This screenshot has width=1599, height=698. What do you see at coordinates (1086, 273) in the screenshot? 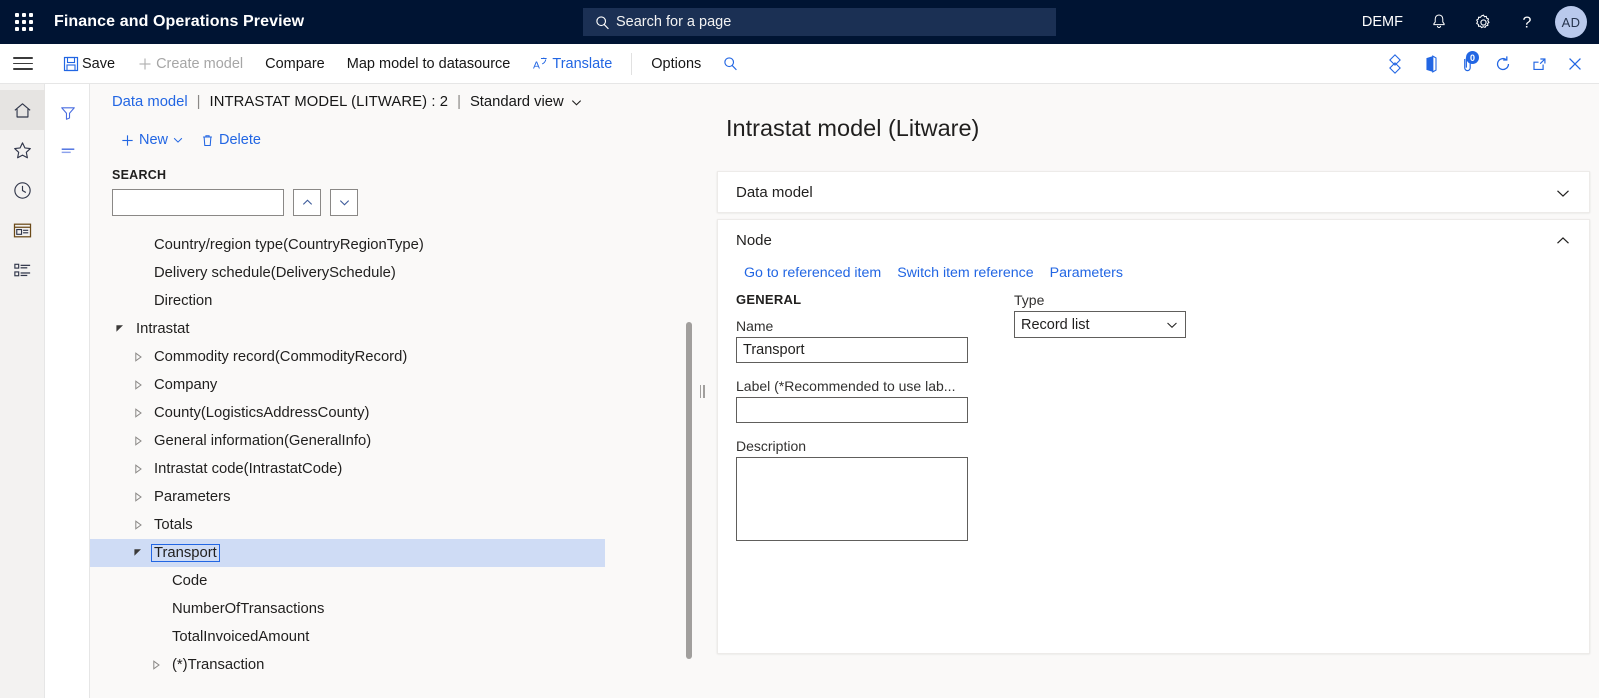
I see `parameters-link: Parameters` at bounding box center [1086, 273].